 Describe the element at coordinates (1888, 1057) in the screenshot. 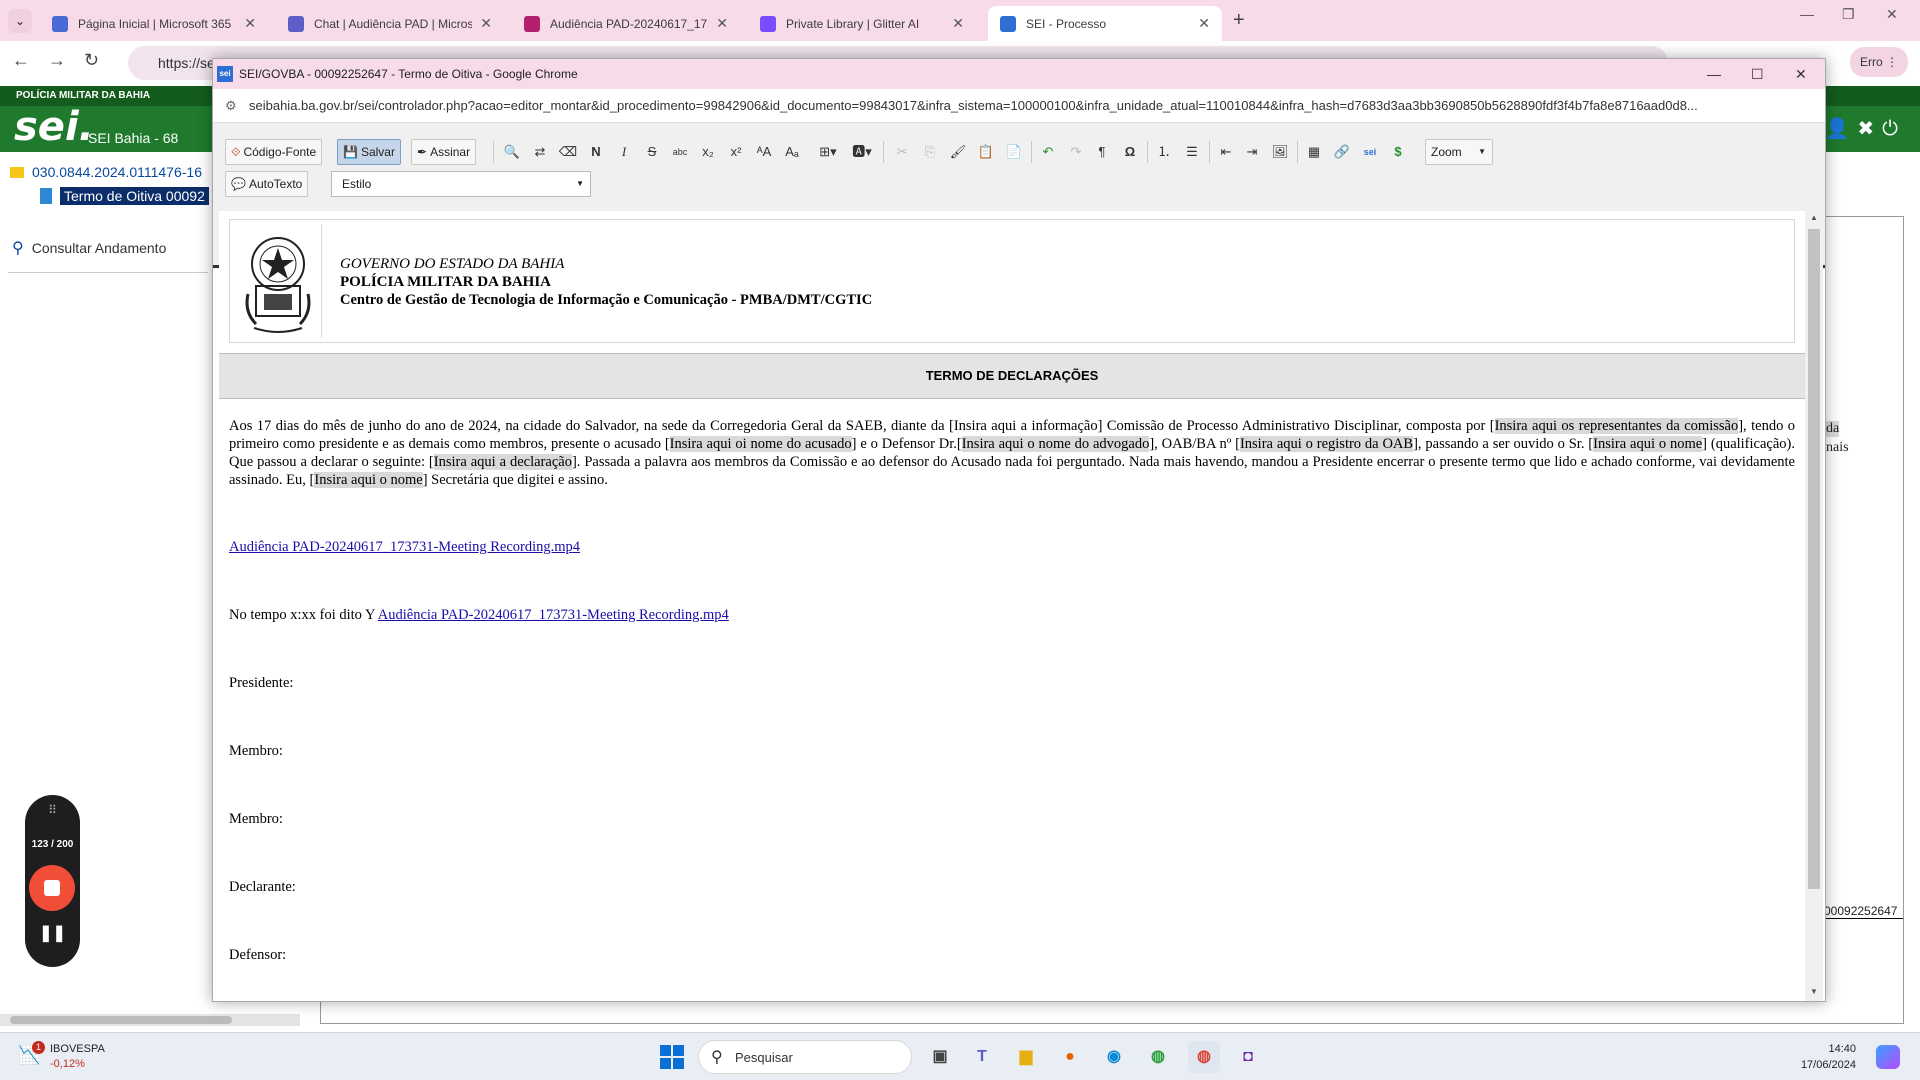

I see `copilot-icon` at that location.